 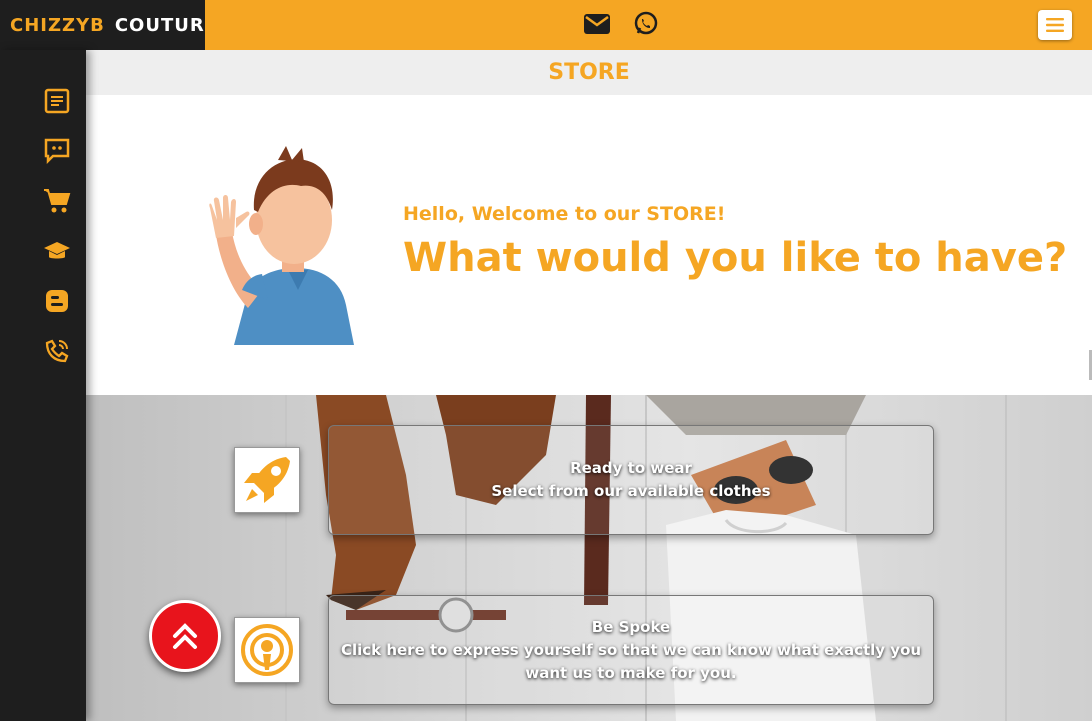 What do you see at coordinates (631, 491) in the screenshot?
I see `card-description: Select from our available clothes` at bounding box center [631, 491].